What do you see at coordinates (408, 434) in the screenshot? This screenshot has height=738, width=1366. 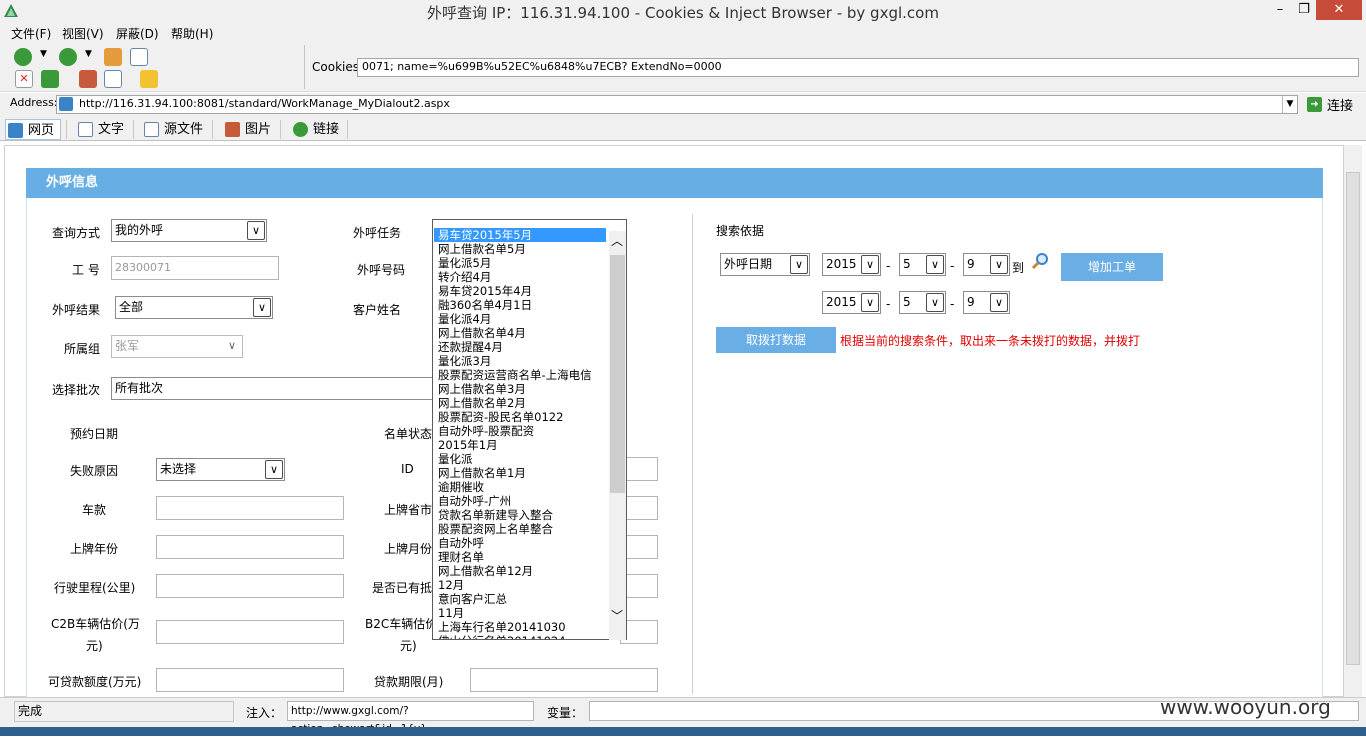 I see `list-status-label: 名单状态` at bounding box center [408, 434].